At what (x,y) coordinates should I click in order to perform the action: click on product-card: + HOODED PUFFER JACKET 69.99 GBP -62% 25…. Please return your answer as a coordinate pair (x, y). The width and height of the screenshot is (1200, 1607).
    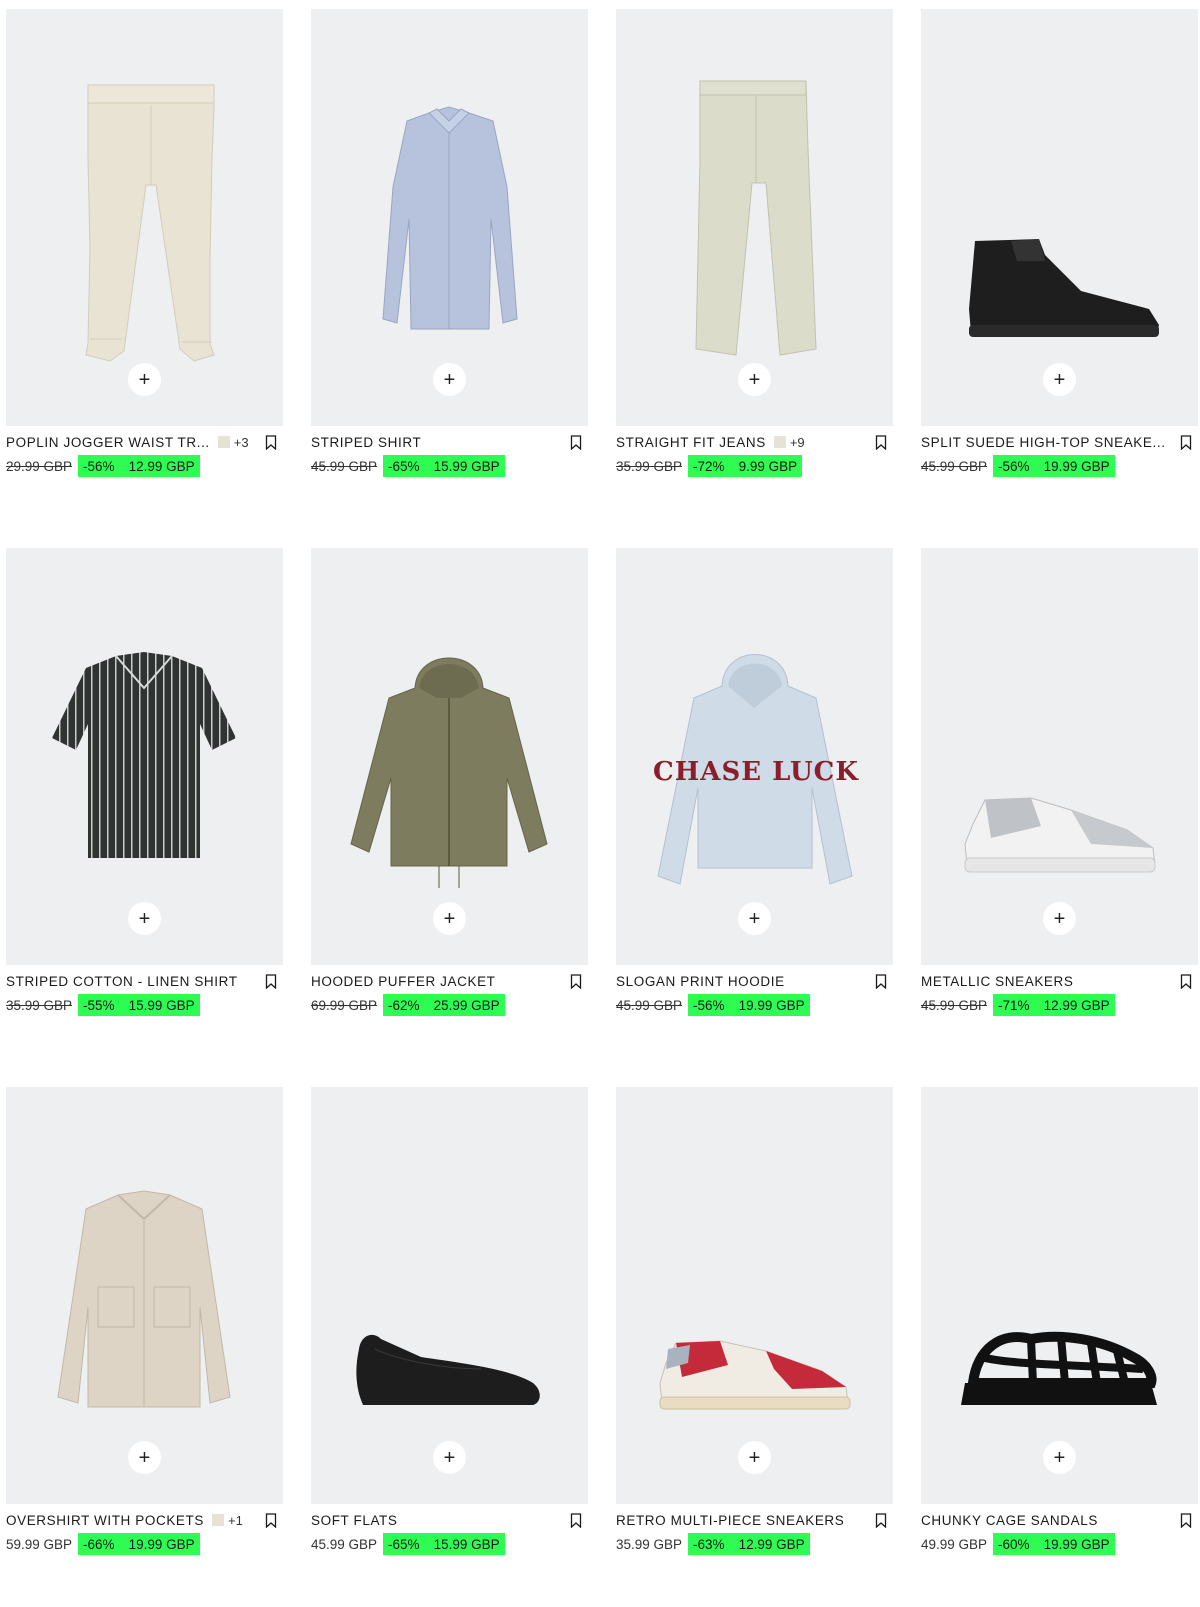
    Looking at the image, I should click on (449, 808).